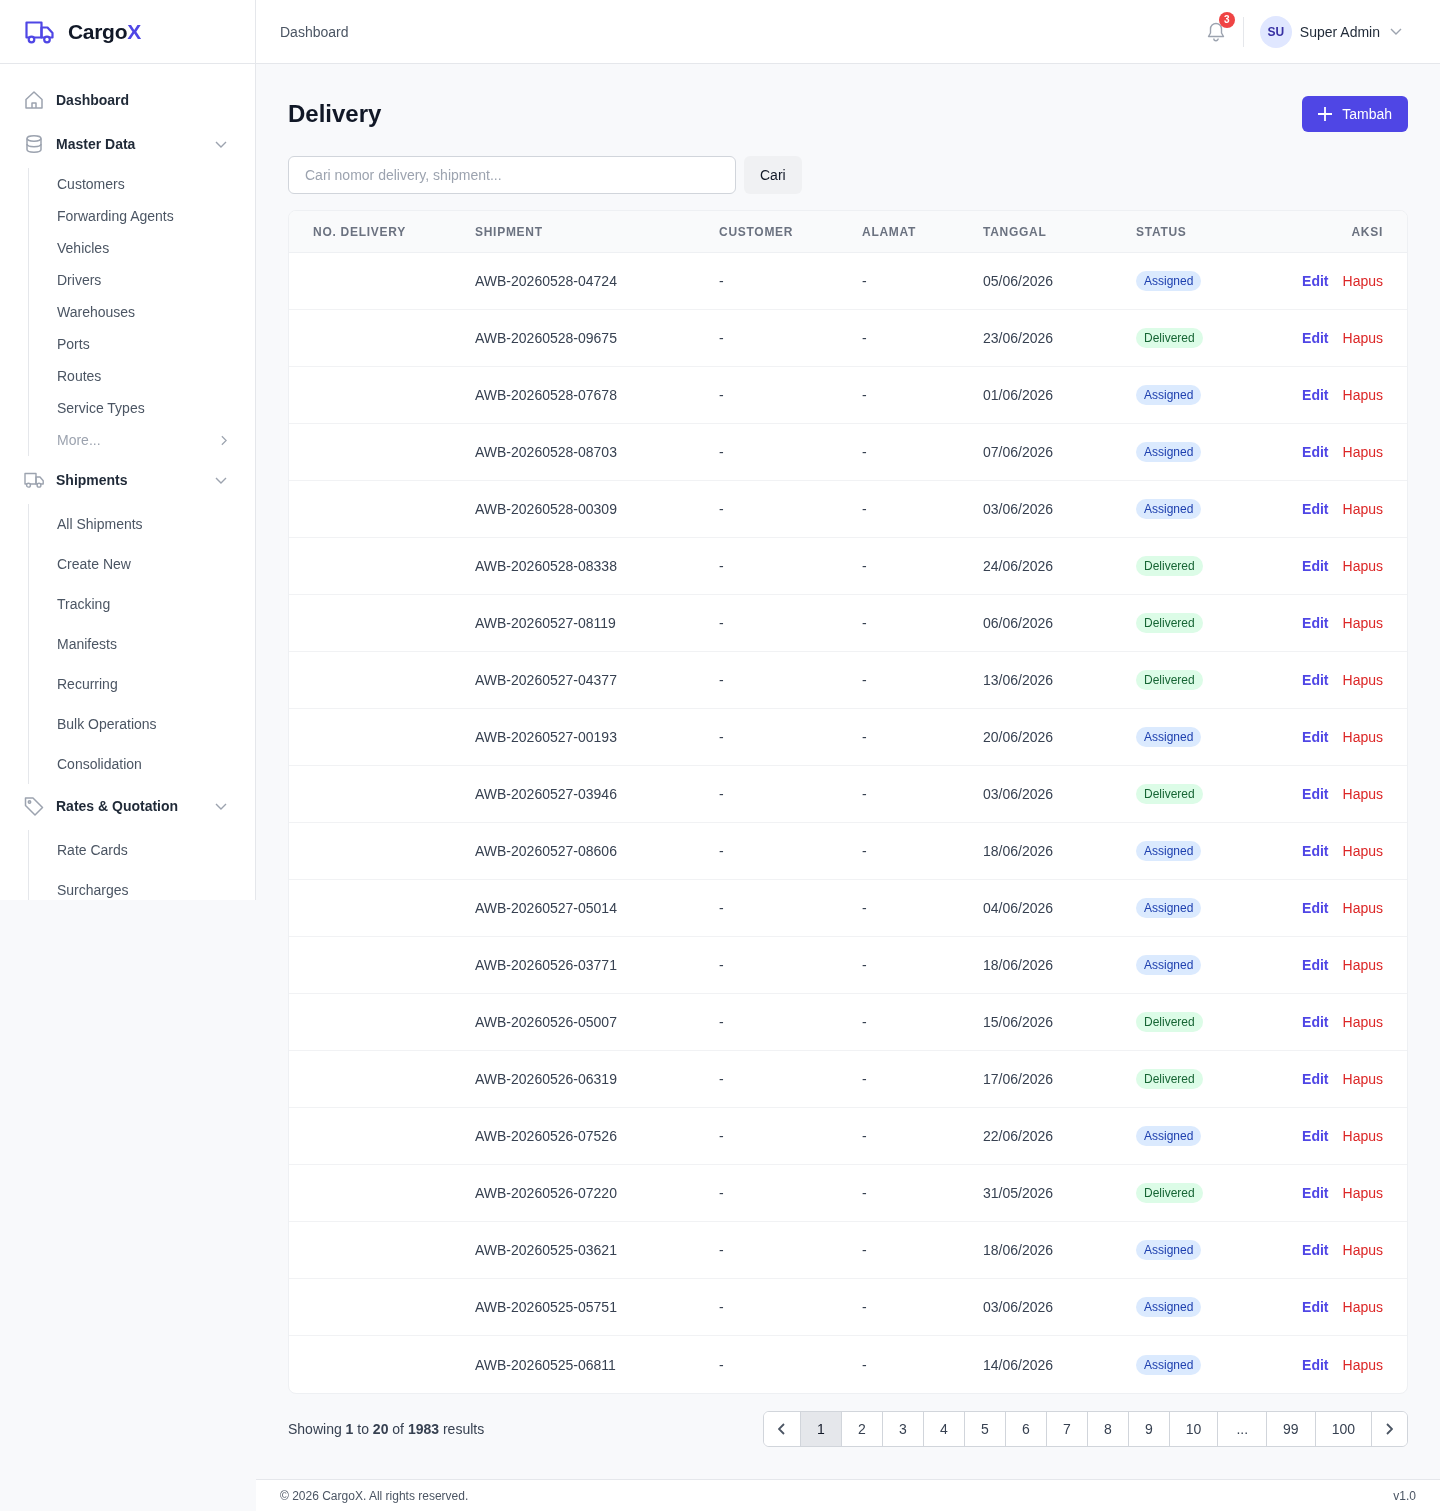 The image size is (1440, 1511). What do you see at coordinates (545, 1364) in the screenshot?
I see `table-cell: AWB-20260525-06811` at bounding box center [545, 1364].